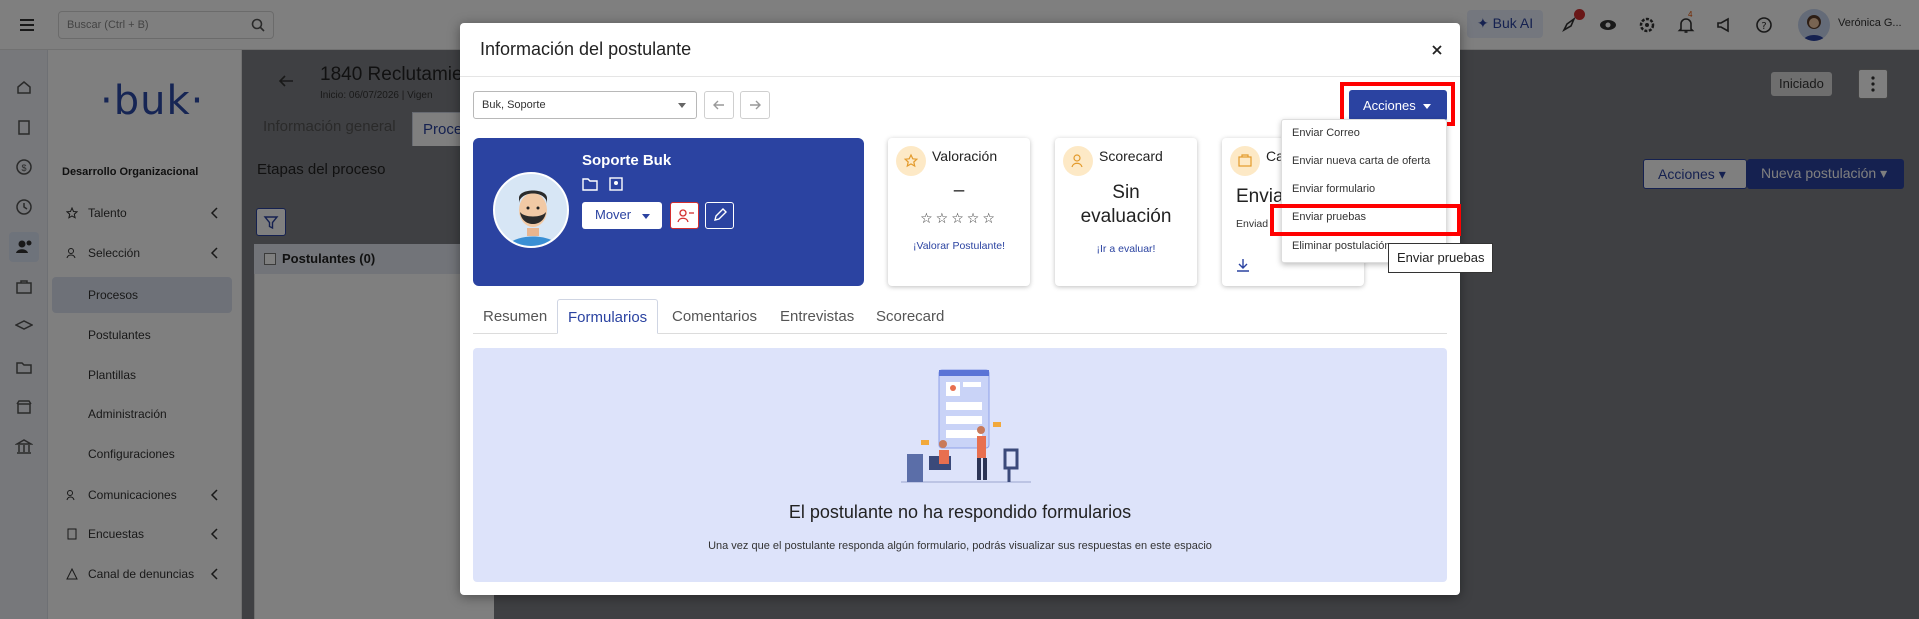  What do you see at coordinates (755, 105) in the screenshot?
I see `next-applicant-button` at bounding box center [755, 105].